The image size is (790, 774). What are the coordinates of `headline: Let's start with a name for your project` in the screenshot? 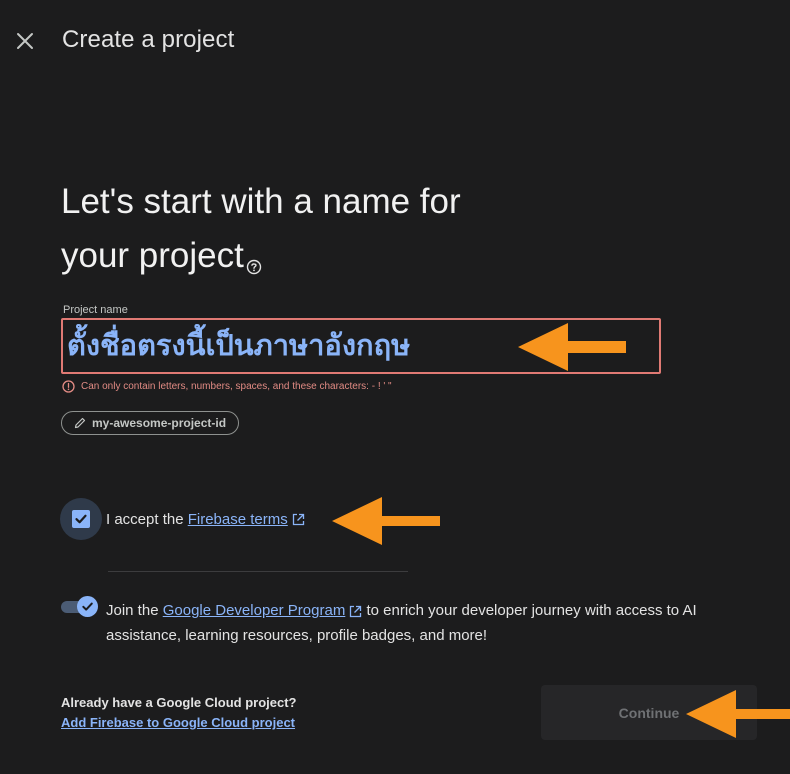 It's located at (301, 233).